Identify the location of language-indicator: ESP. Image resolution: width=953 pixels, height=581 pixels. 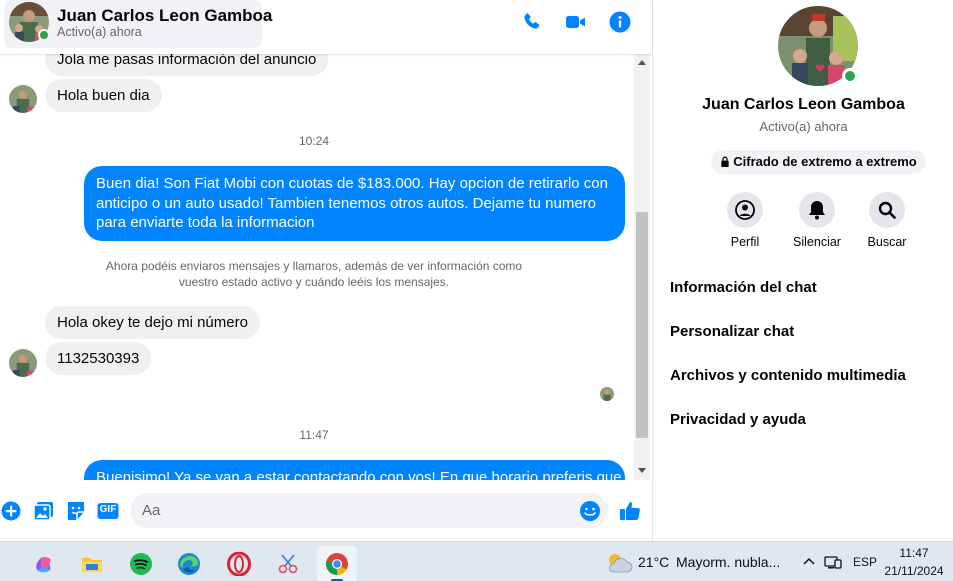
(865, 562).